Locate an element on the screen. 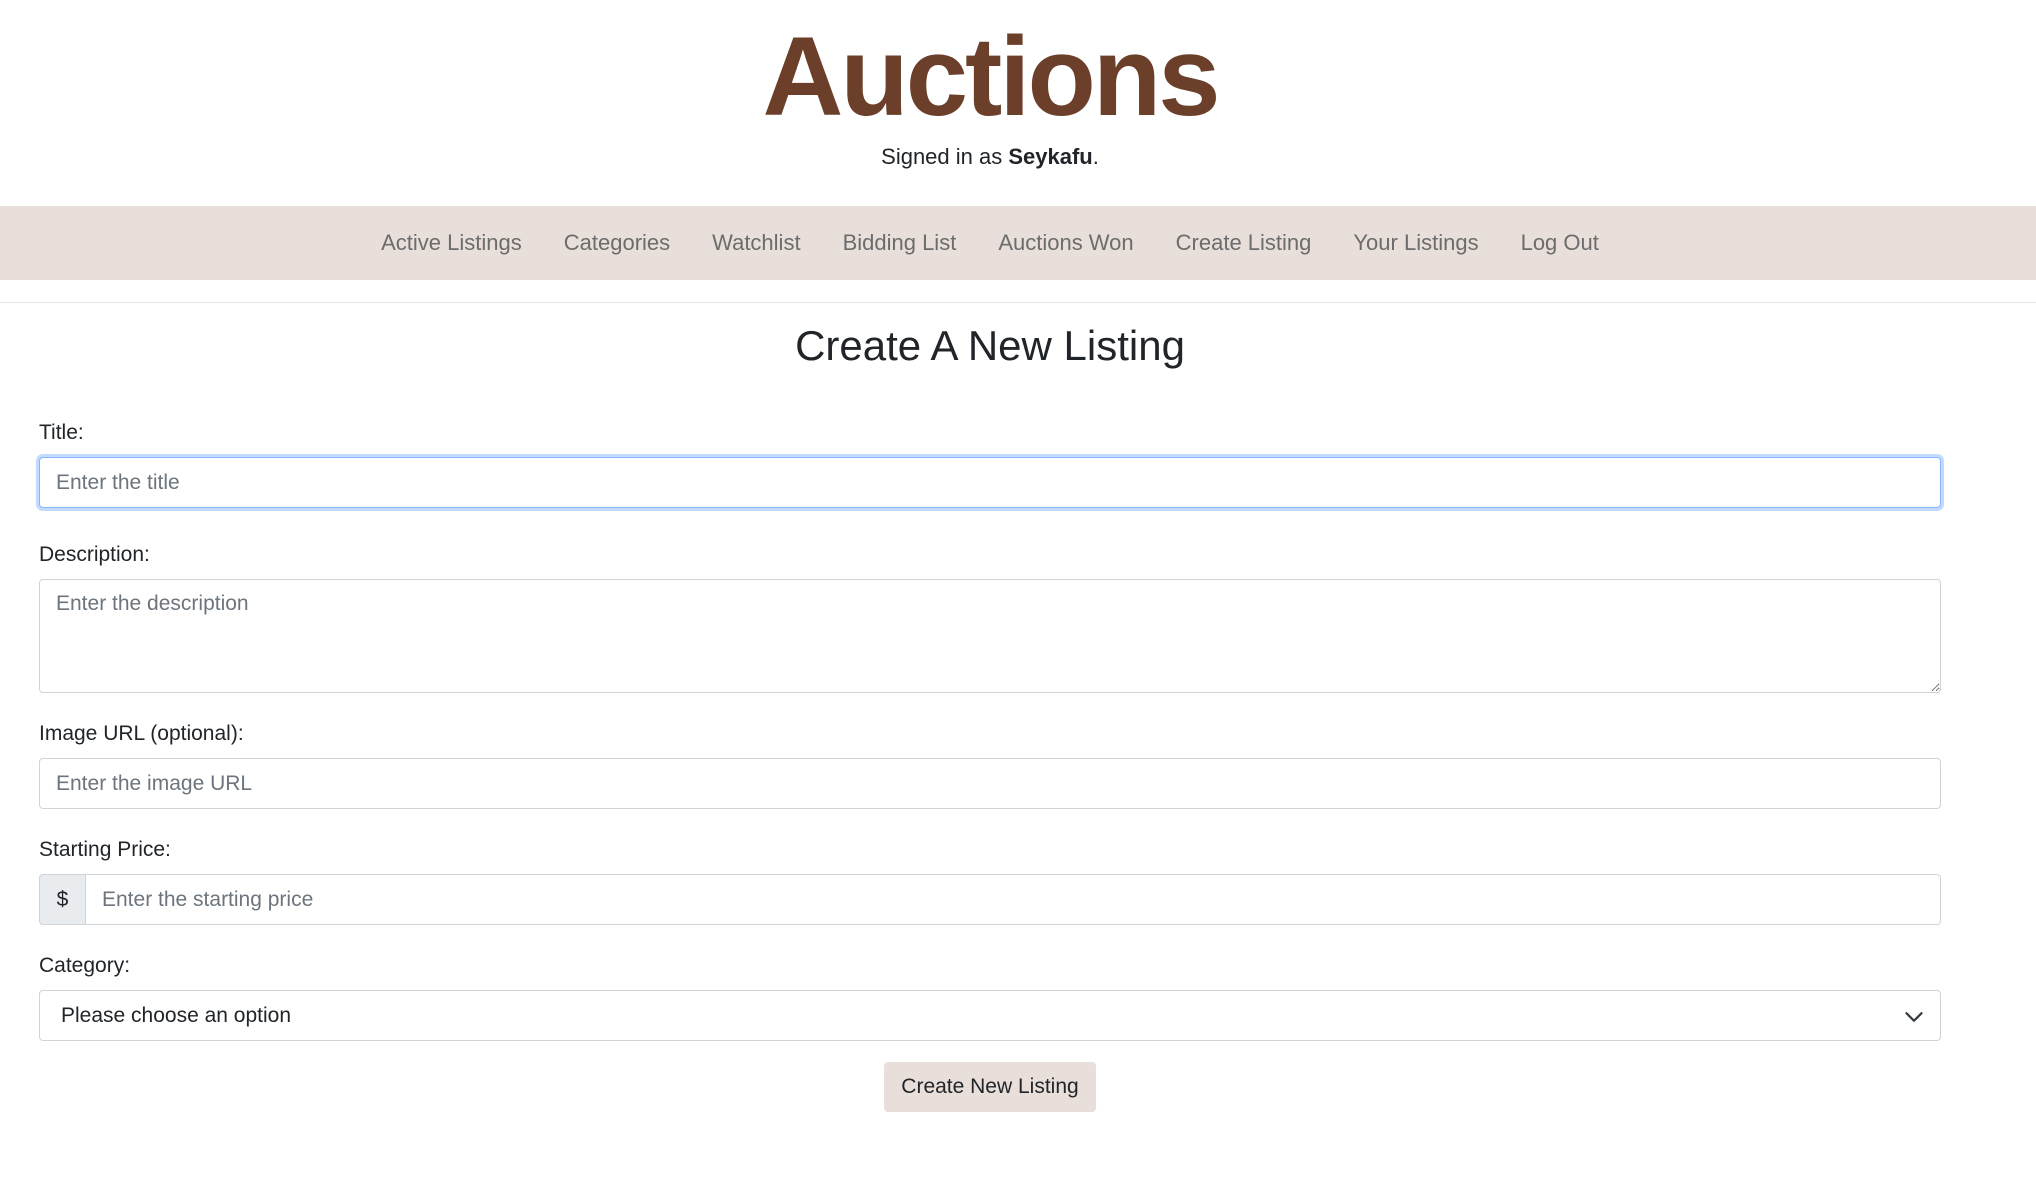 This screenshot has width=2036, height=1196. starting-price-group: Starting Price: $ is located at coordinates (990, 881).